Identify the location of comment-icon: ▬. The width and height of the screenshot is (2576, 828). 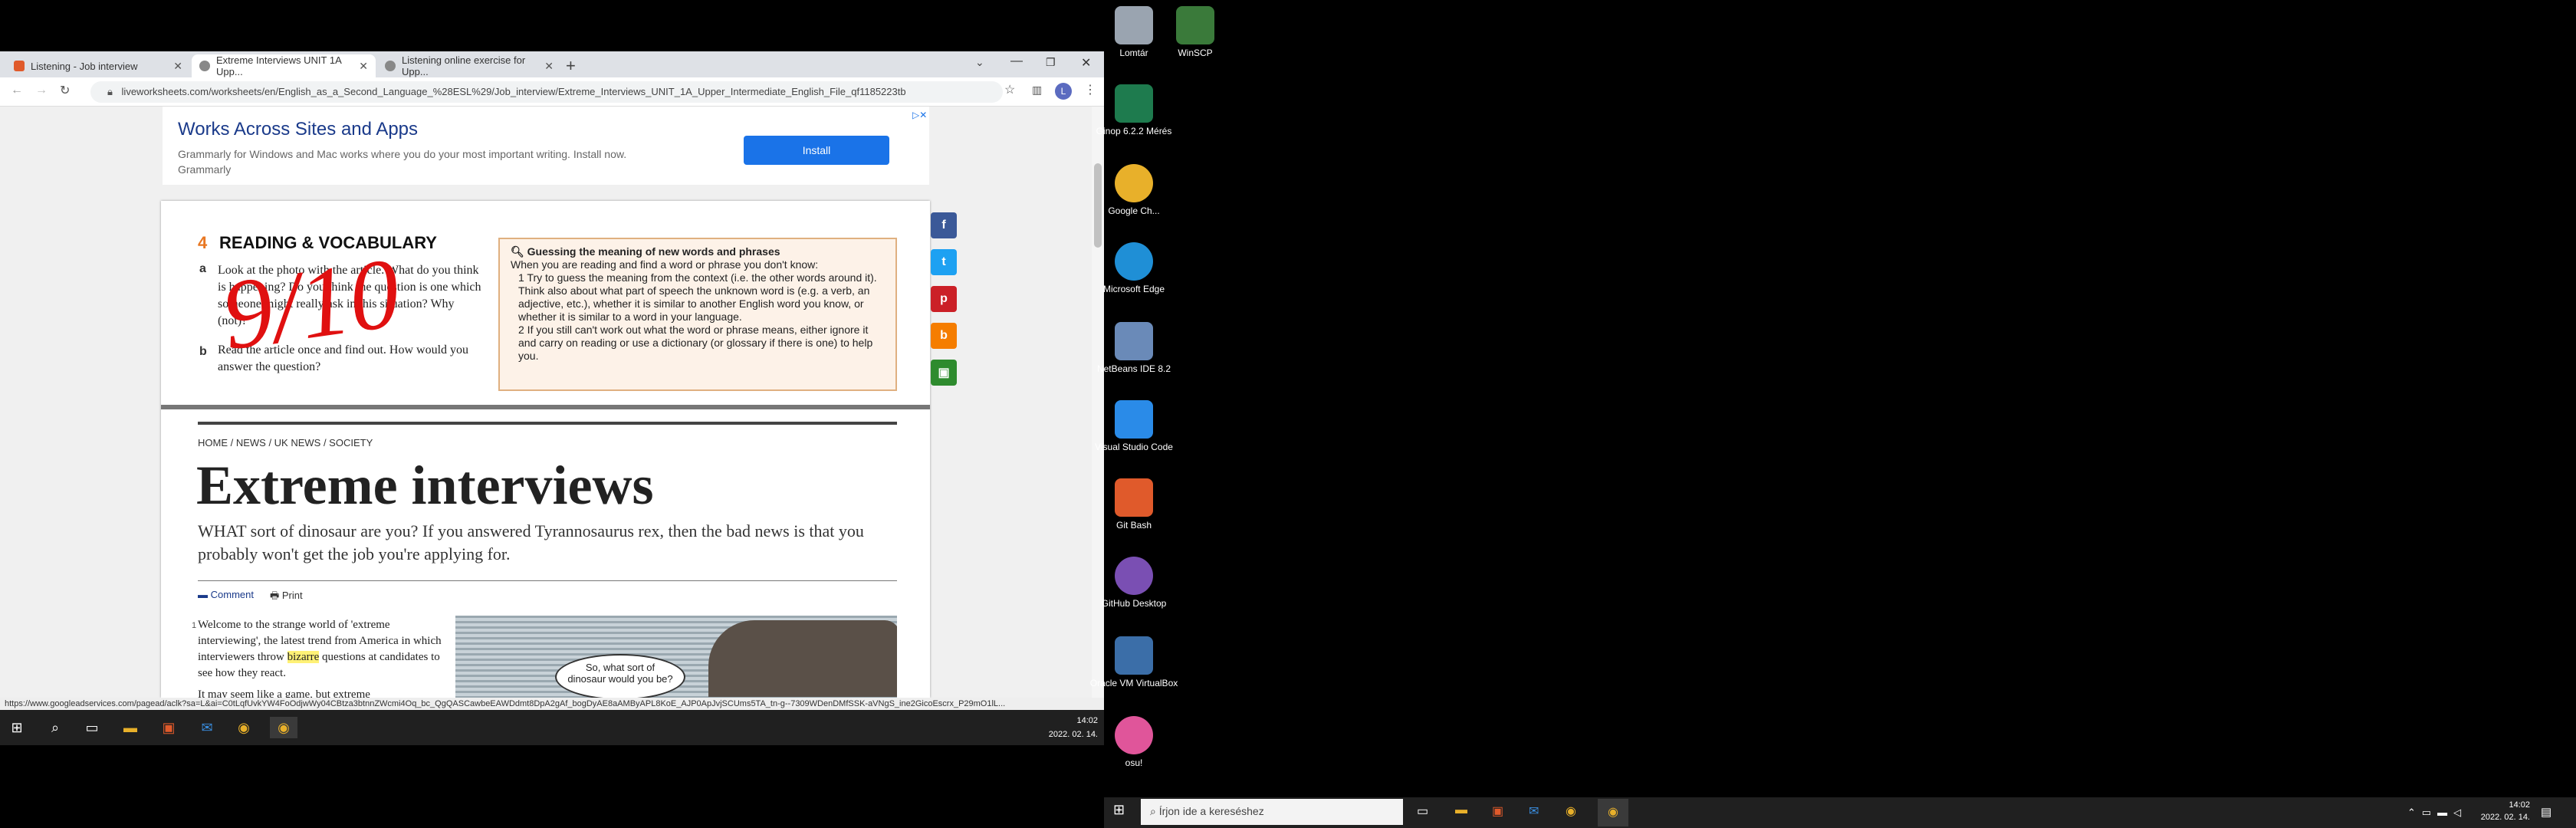
(205, 594).